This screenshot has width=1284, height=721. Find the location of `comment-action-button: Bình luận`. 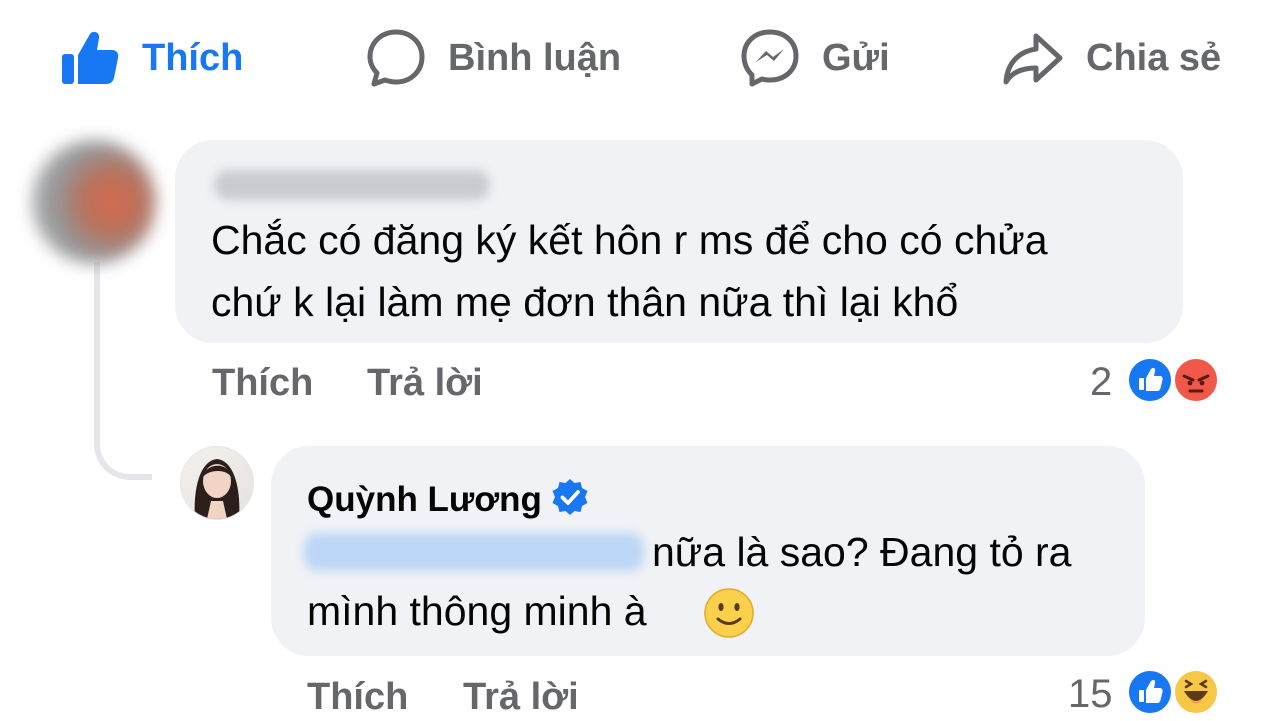

comment-action-button: Bình luận is located at coordinates (493, 58).